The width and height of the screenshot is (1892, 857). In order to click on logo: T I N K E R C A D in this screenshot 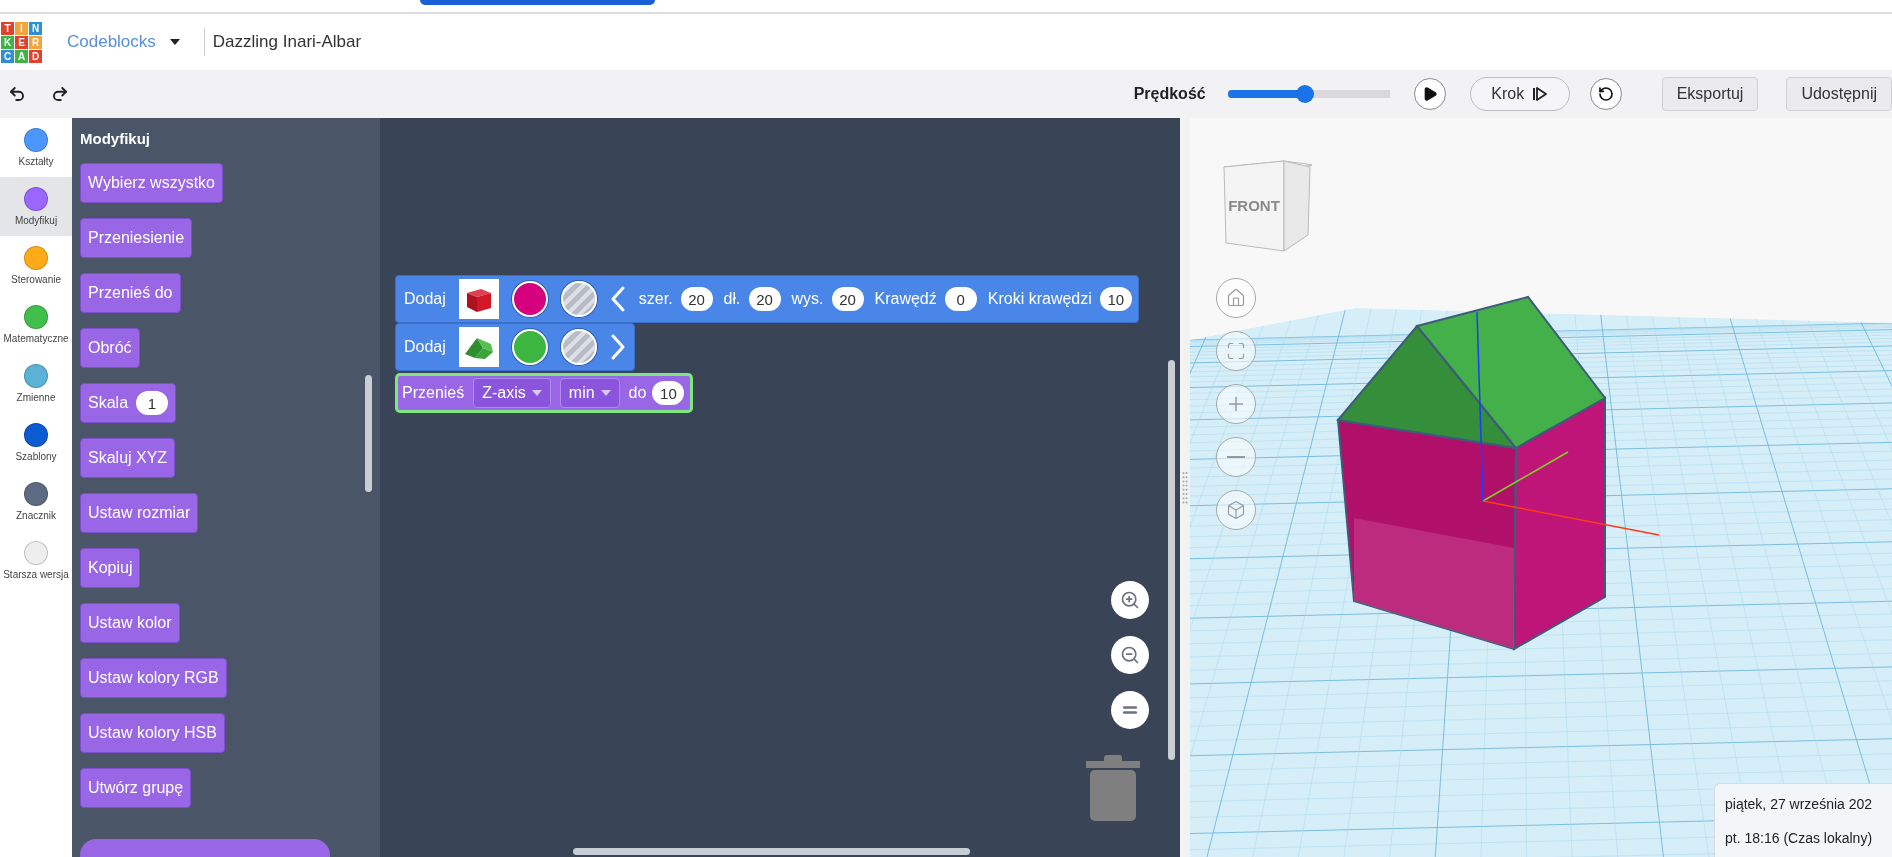, I will do `click(21, 42)`.